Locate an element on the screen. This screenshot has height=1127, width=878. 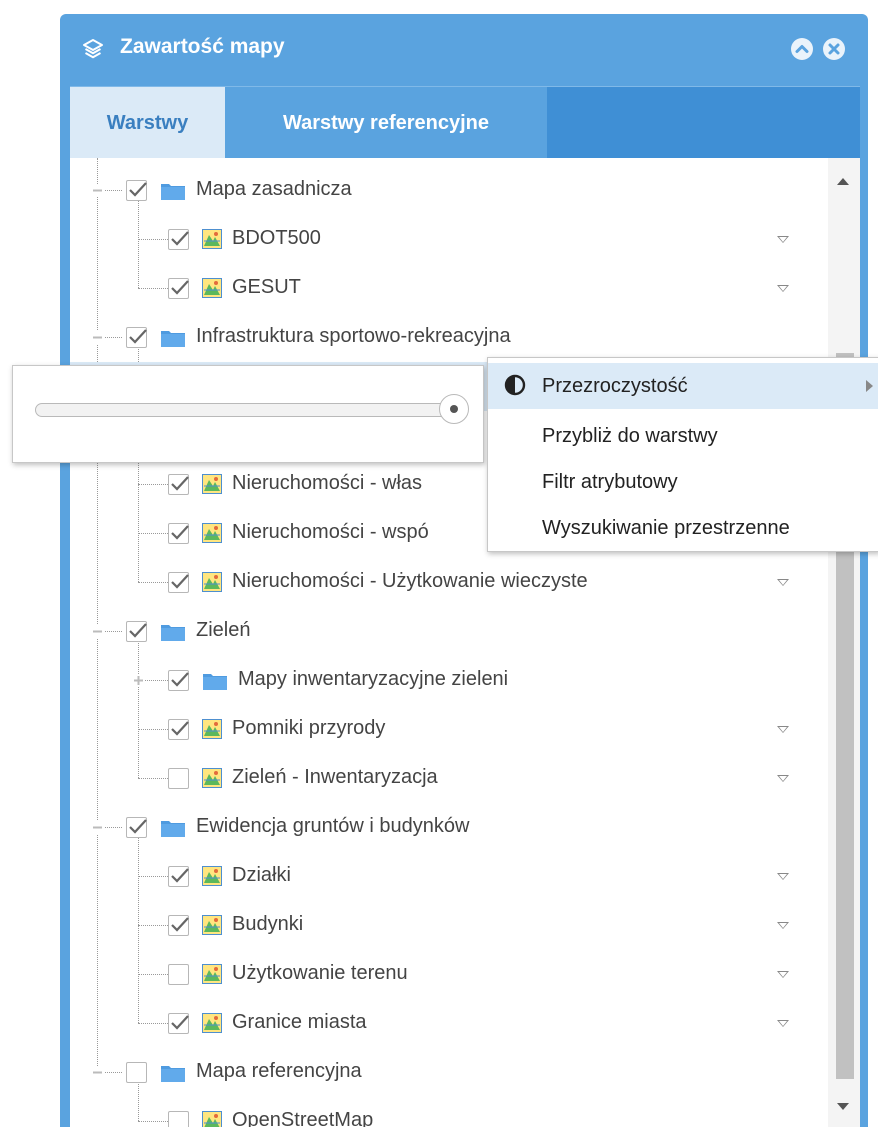
tree-item-label: BDOT500 is located at coordinates (276, 238).